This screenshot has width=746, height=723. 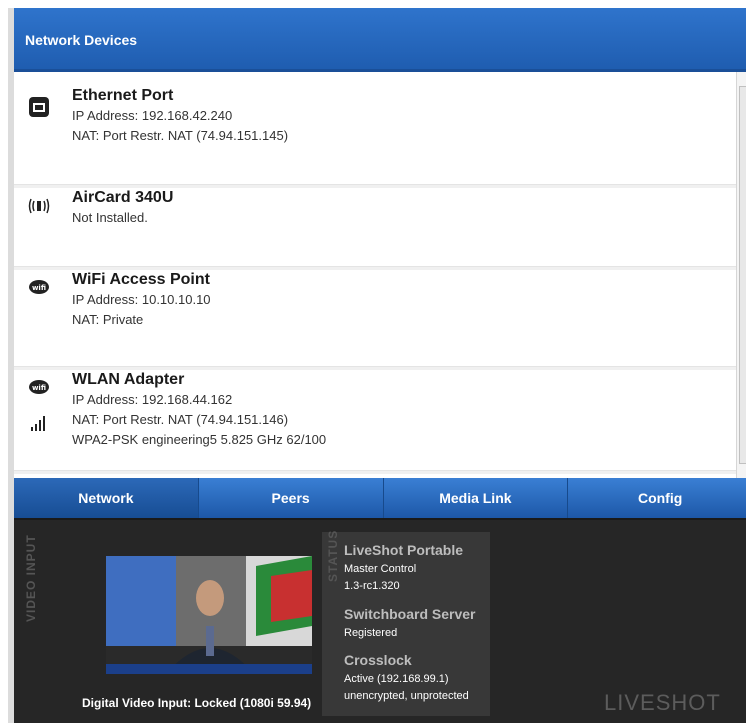 I want to click on device-detail: IP Address: 10.10.10.10, so click(x=141, y=299).